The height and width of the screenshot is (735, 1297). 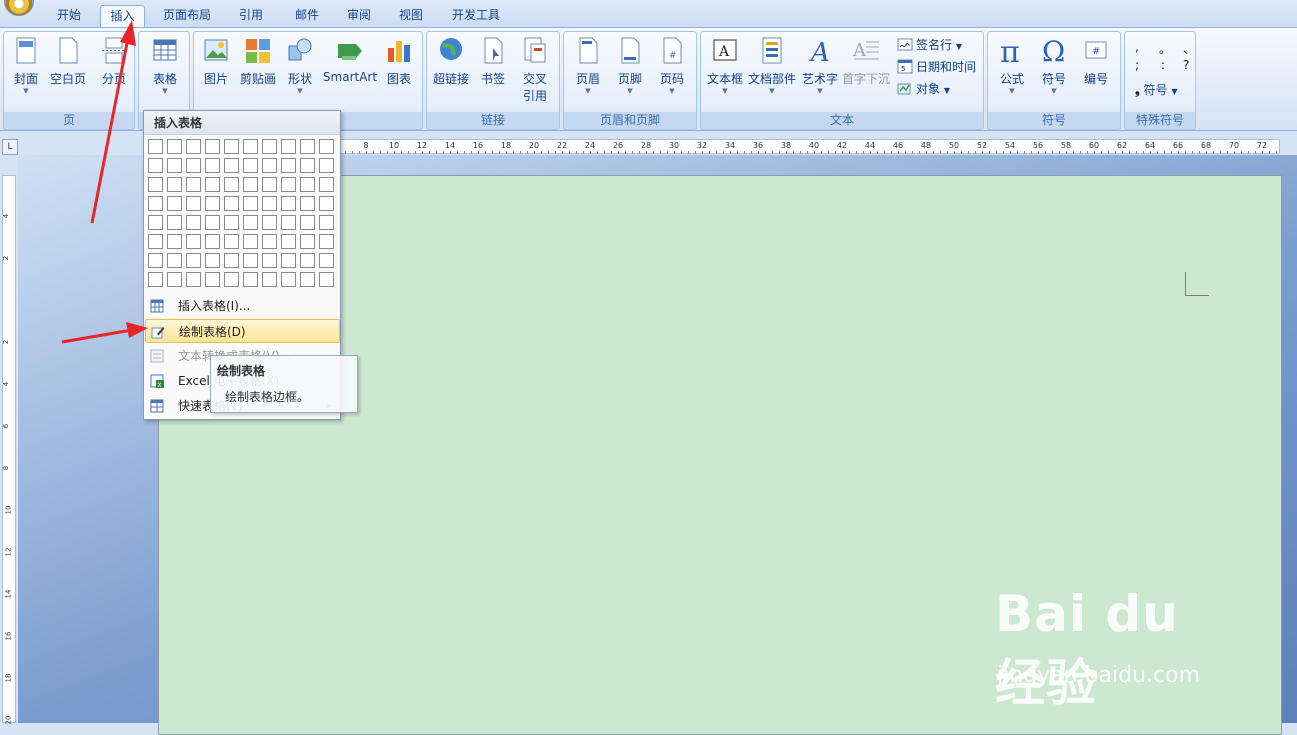 I want to click on equation-button: π 公式 ▼, so click(x=1012, y=66).